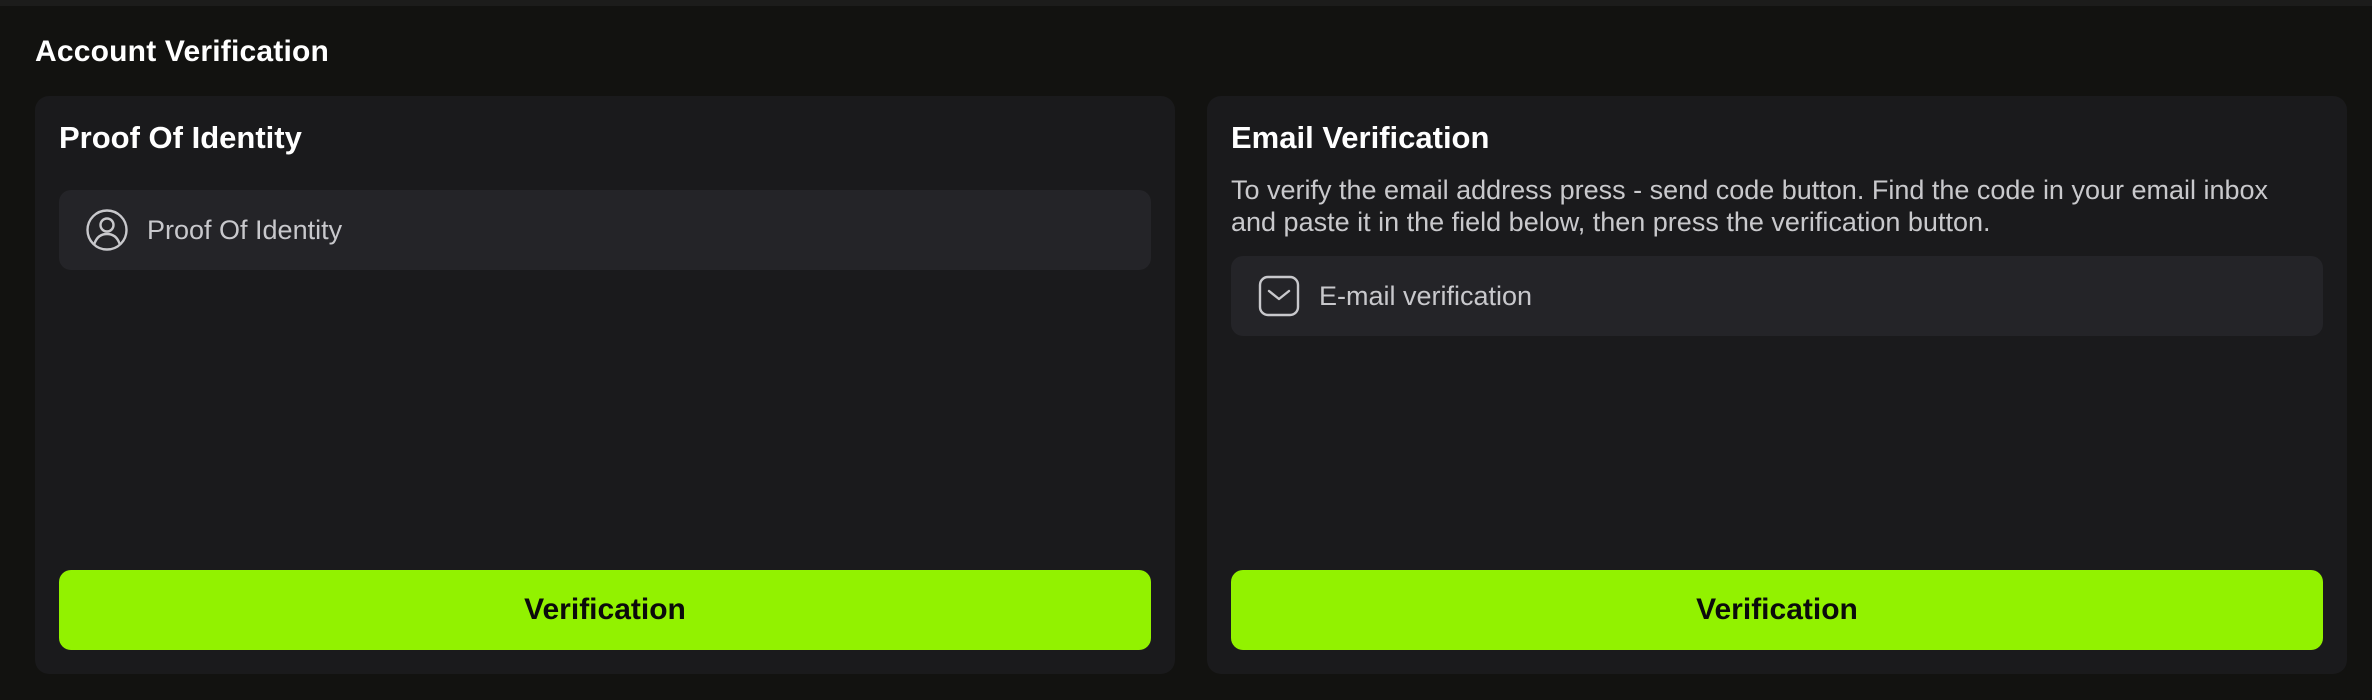  I want to click on email-verification-button: Verification, so click(1777, 610).